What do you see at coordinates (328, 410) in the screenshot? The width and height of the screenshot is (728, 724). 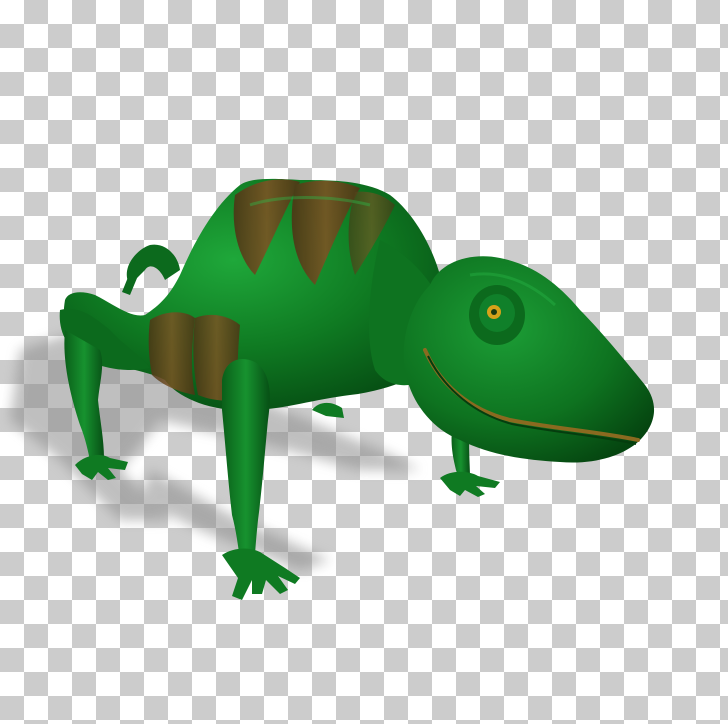 I see `middle-leg` at bounding box center [328, 410].